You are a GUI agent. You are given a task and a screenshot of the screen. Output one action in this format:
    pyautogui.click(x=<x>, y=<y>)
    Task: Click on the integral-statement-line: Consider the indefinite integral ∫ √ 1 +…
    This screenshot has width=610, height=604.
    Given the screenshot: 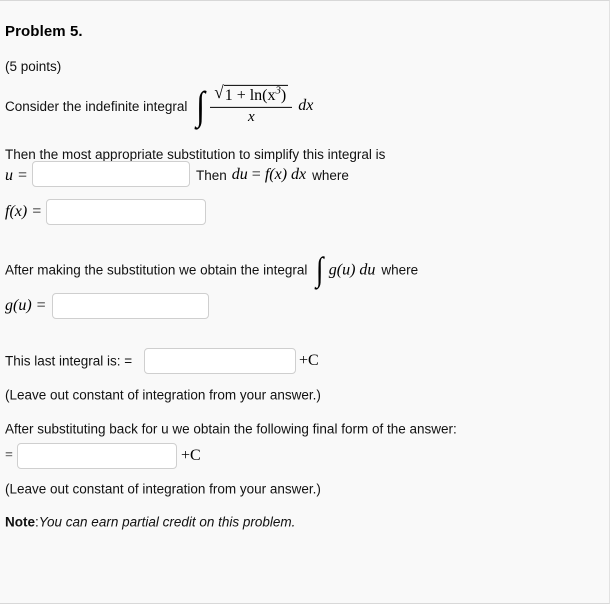 What is the action you would take?
    pyautogui.click(x=159, y=105)
    